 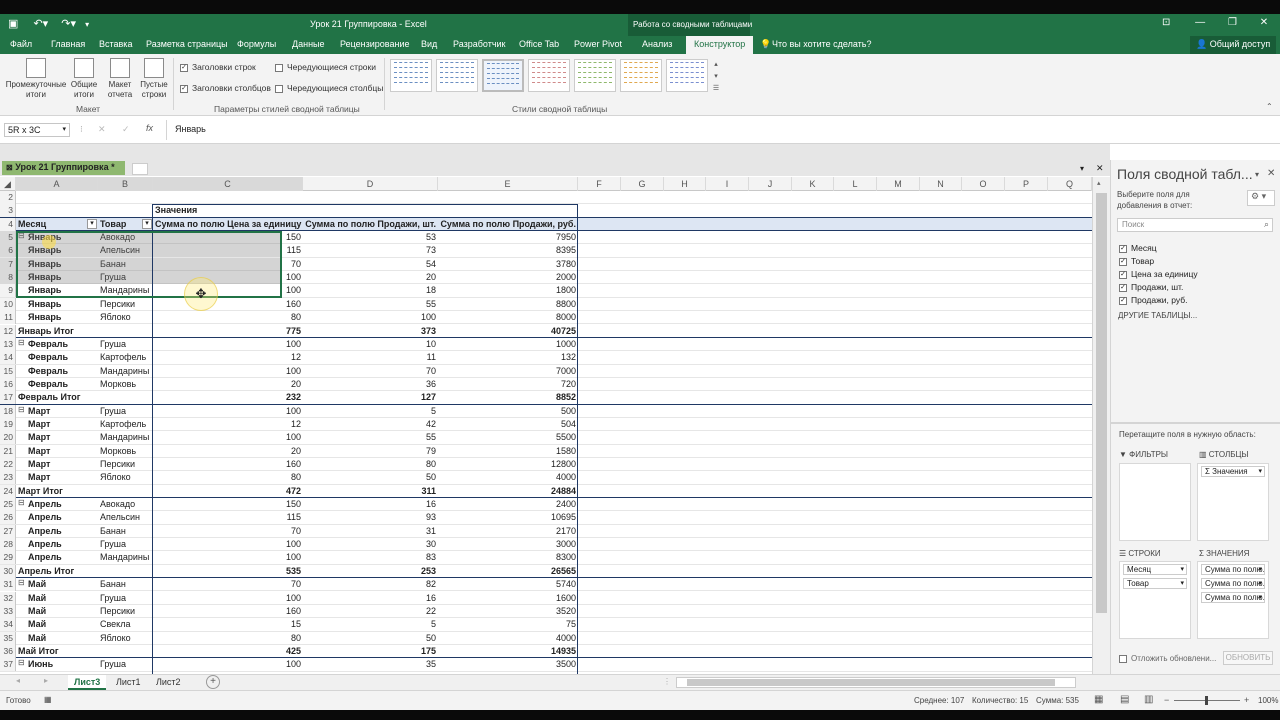 What do you see at coordinates (8, 611) in the screenshot?
I see `row-number: 33` at bounding box center [8, 611].